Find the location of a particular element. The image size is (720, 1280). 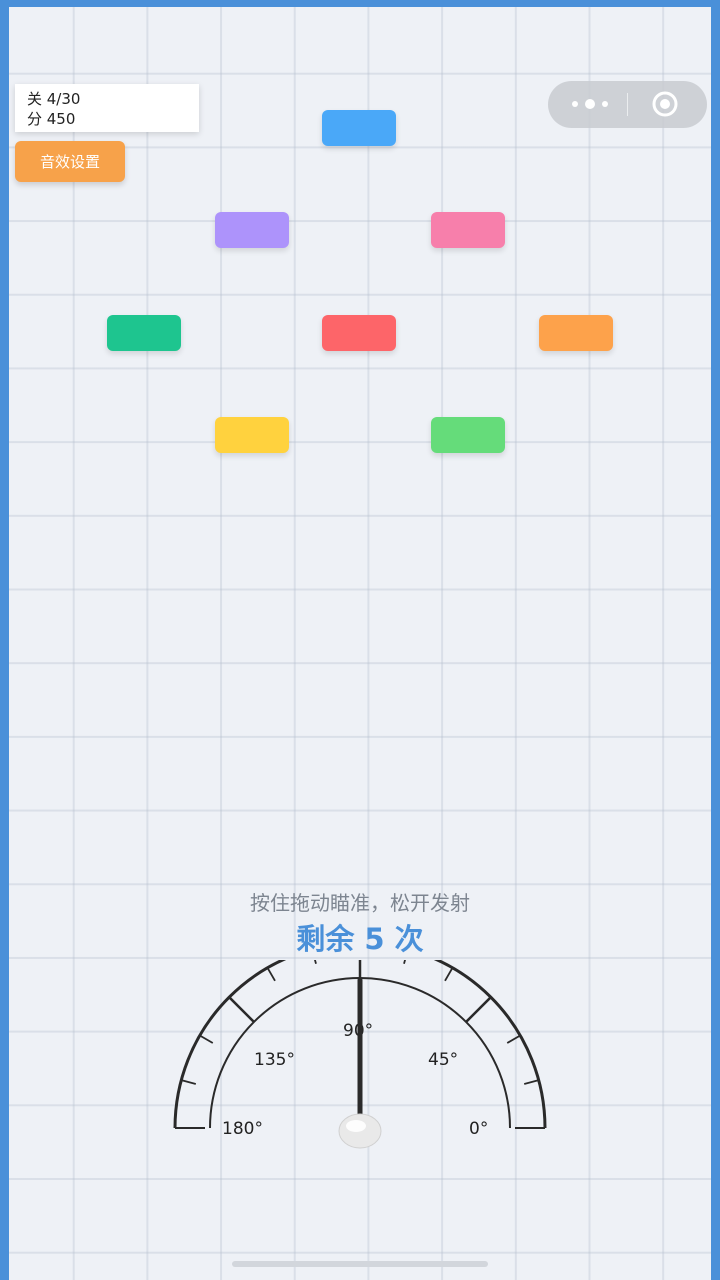

miniprogram-capsule is located at coordinates (627, 104).